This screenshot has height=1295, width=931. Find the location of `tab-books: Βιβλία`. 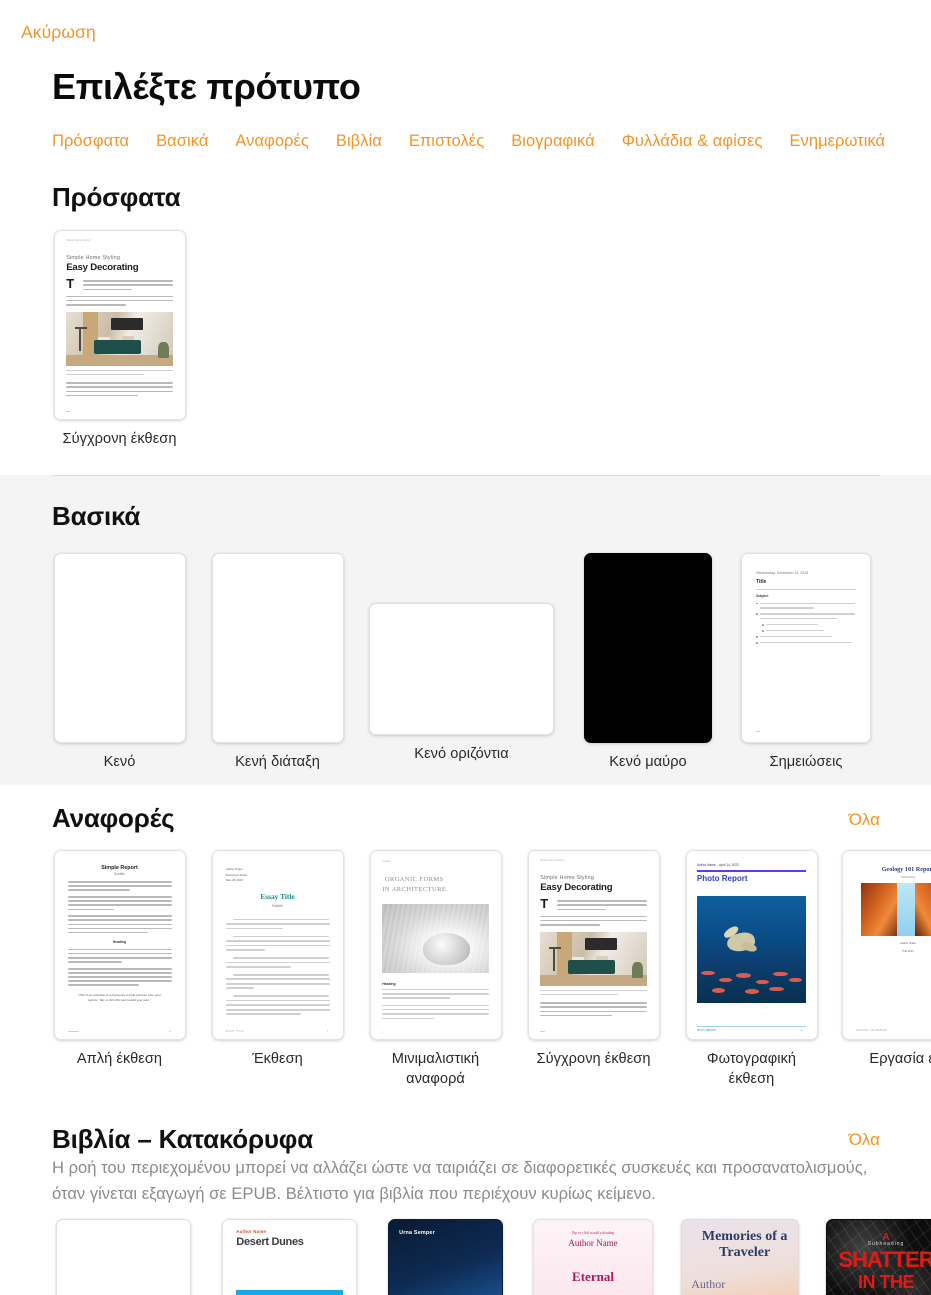

tab-books: Βιβλία is located at coordinates (359, 141).